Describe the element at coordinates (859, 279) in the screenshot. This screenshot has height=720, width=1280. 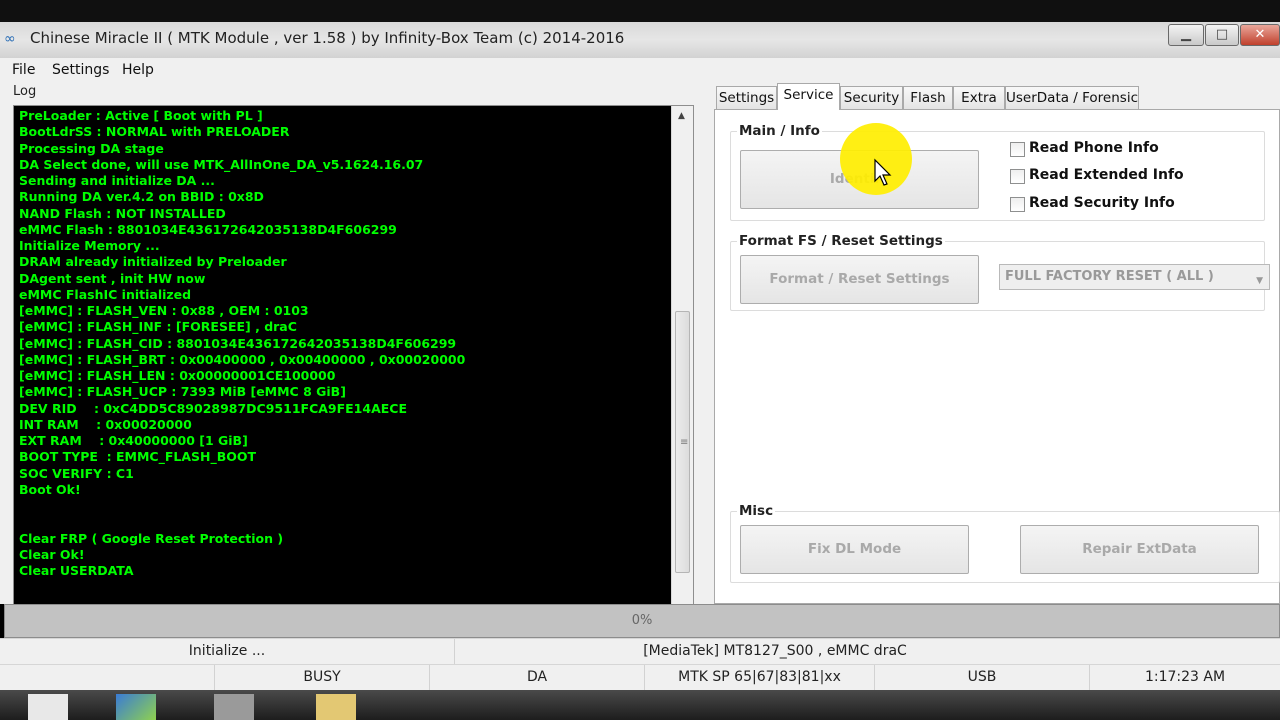
I see `format-reset-button: Format / Reset Settings` at that location.